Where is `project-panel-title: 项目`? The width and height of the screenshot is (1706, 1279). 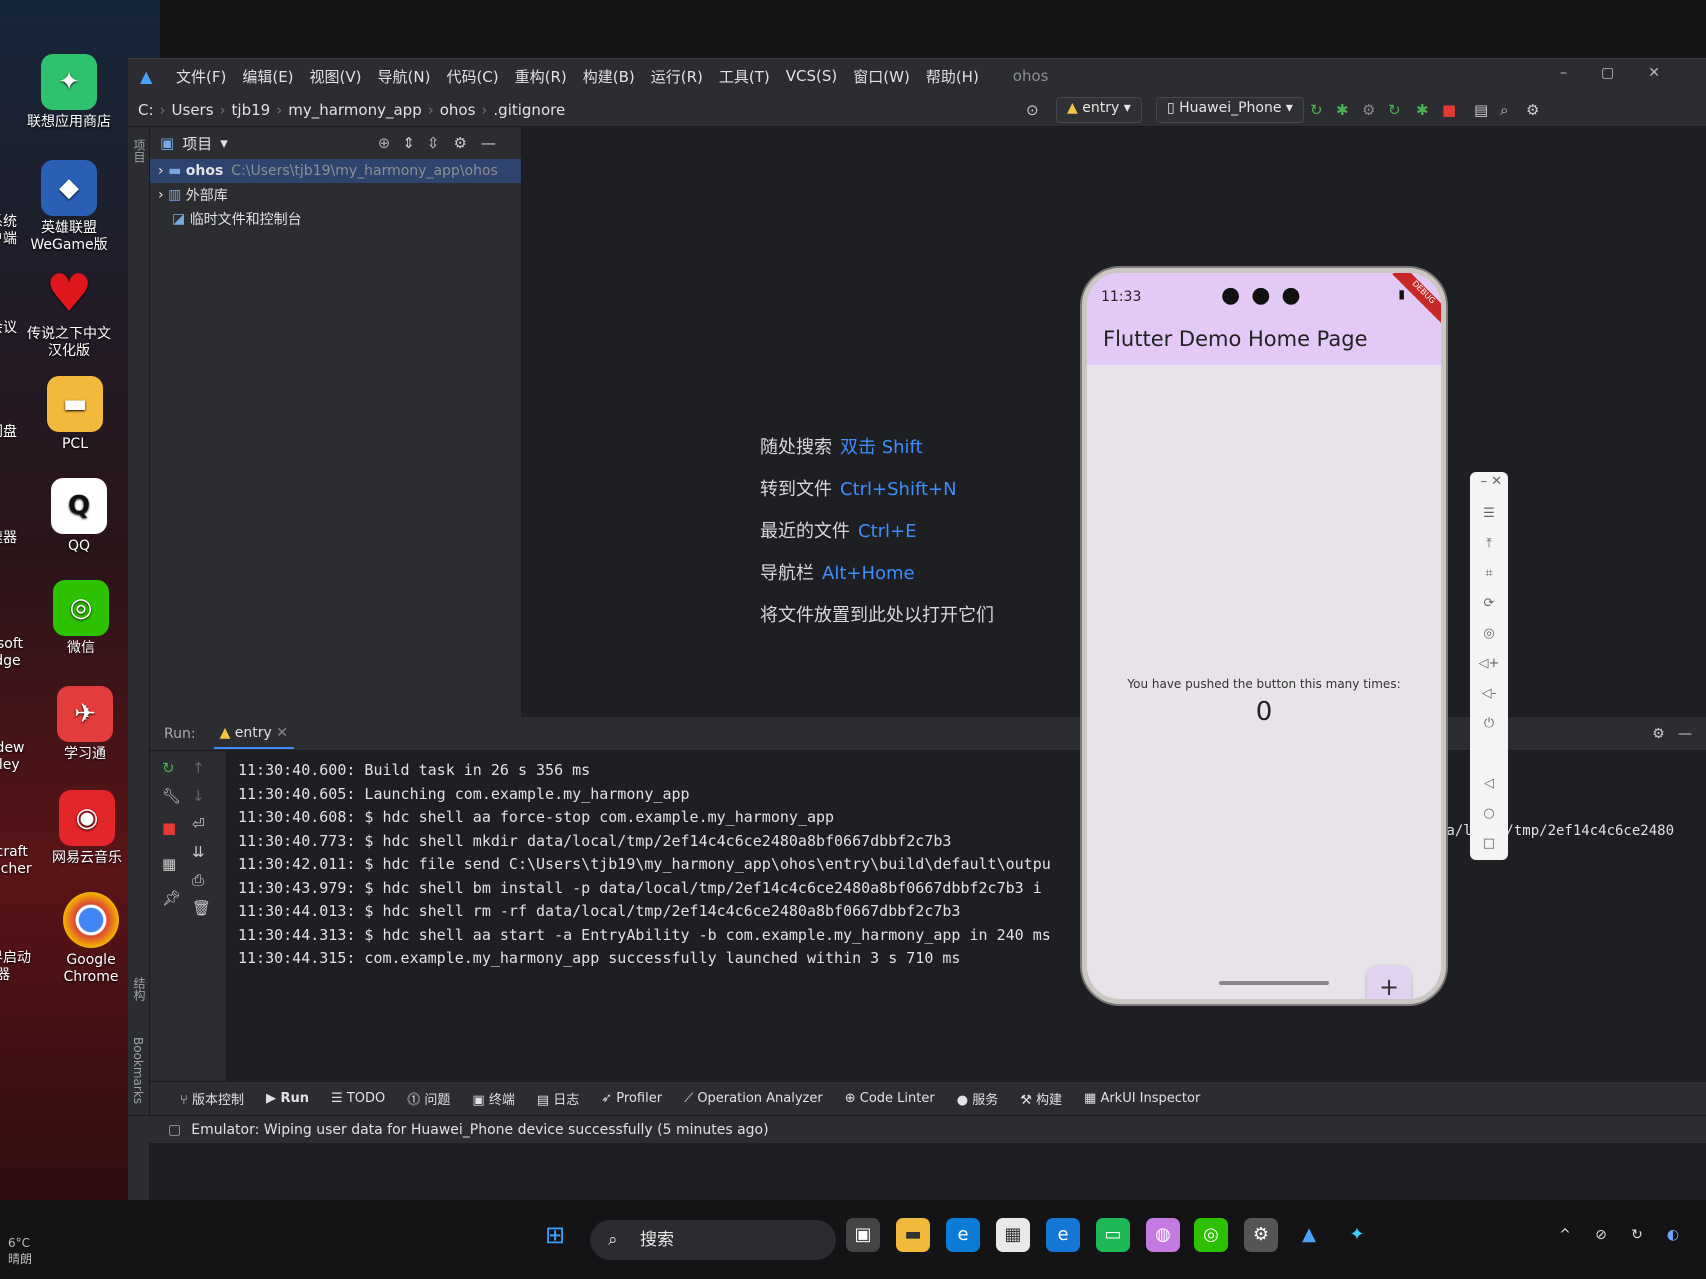 project-panel-title: 项目 is located at coordinates (197, 143).